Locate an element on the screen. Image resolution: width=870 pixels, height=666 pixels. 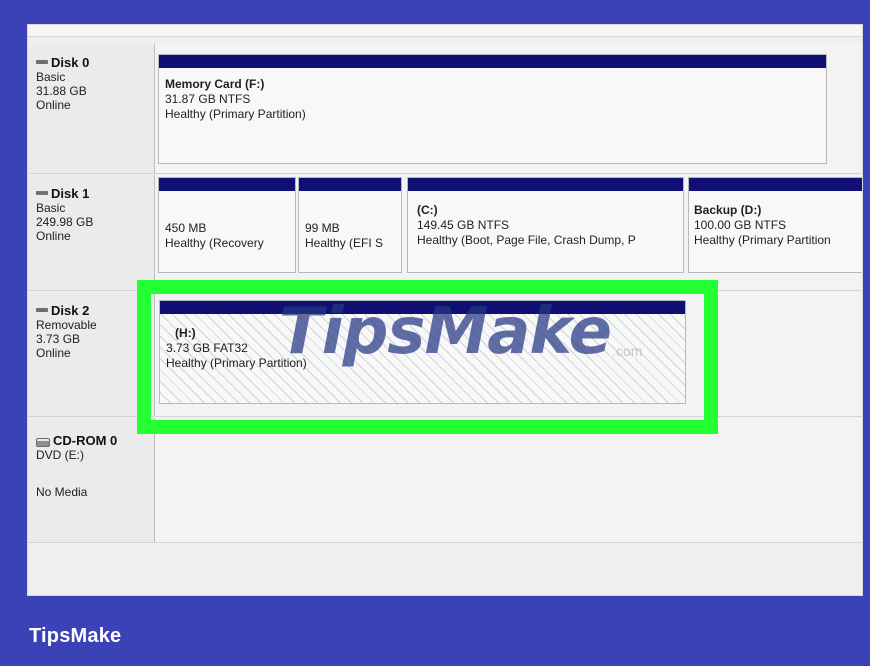
label-spacer is located at coordinates (95, 473).